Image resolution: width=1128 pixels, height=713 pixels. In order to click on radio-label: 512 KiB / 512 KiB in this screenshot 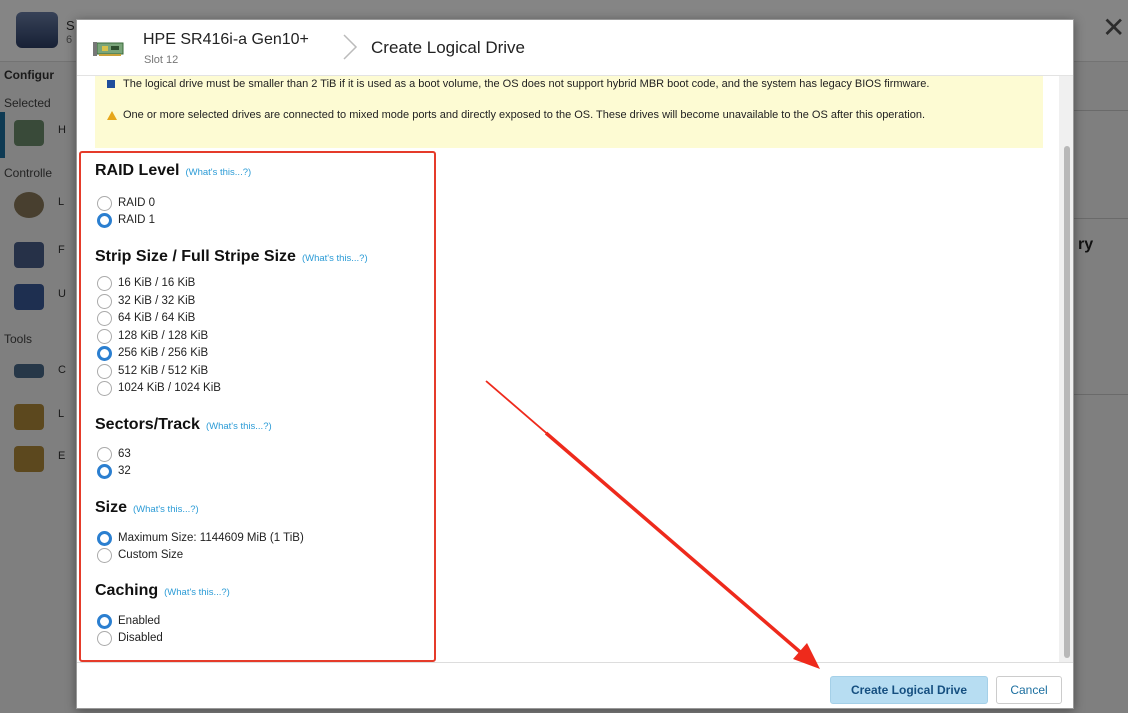, I will do `click(163, 371)`.